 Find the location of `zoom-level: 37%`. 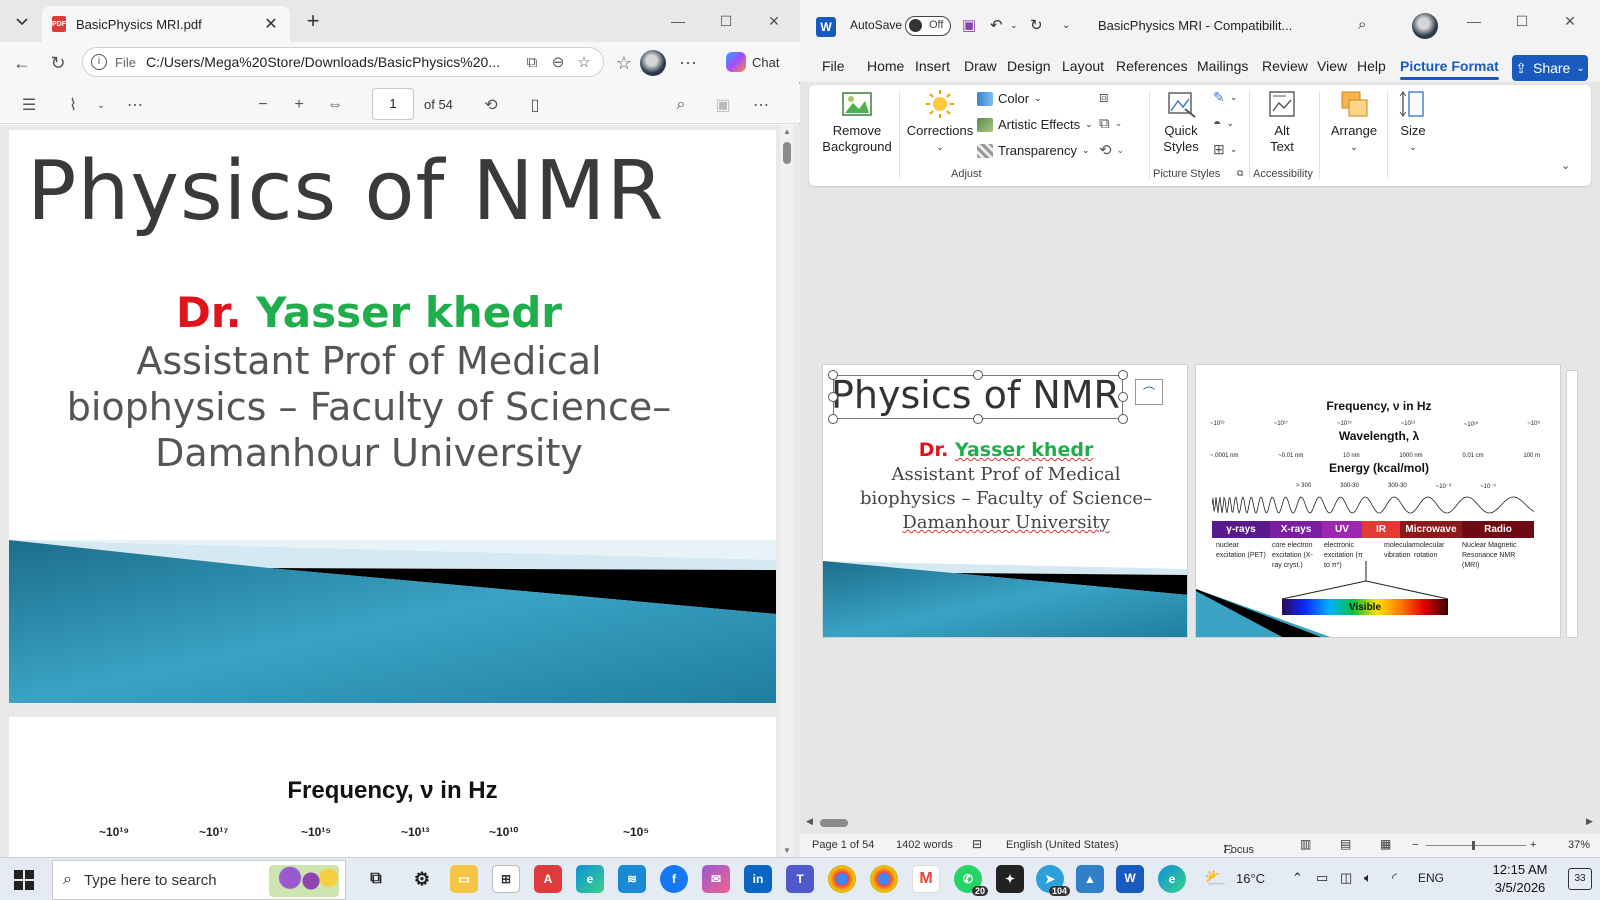

zoom-level: 37% is located at coordinates (1579, 845).